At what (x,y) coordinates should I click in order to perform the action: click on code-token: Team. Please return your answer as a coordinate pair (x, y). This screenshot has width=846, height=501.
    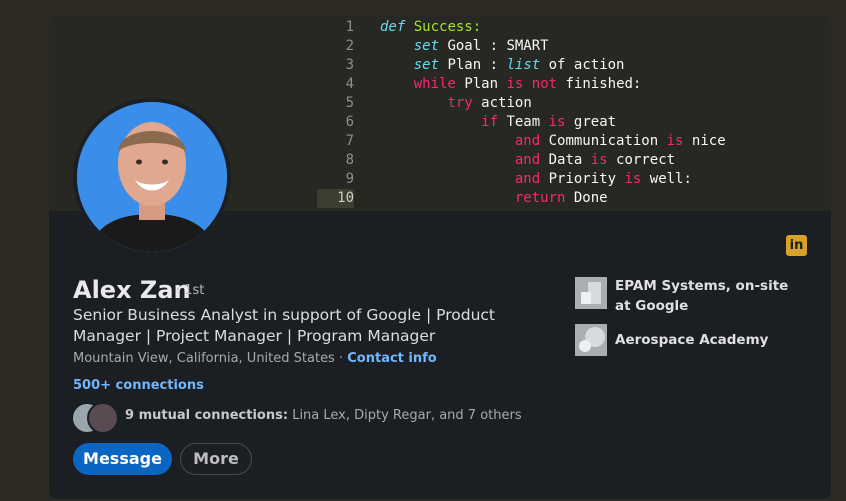
    Looking at the image, I should click on (523, 122).